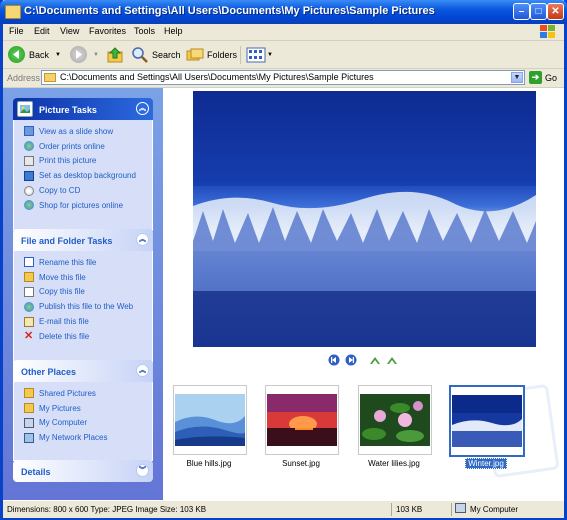 This screenshot has width=567, height=520. Describe the element at coordinates (451, 509) in the screenshot. I see `status-separator` at that location.